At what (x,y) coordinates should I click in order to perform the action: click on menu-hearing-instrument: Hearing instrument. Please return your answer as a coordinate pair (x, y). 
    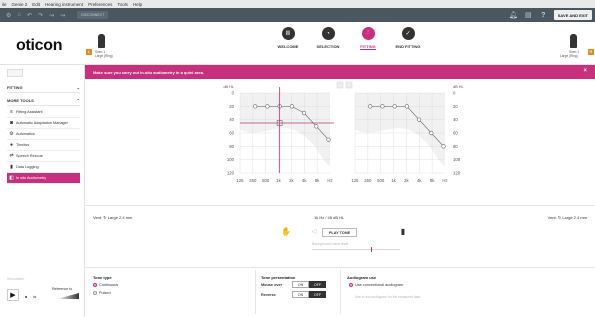
    Looking at the image, I should click on (64, 4).